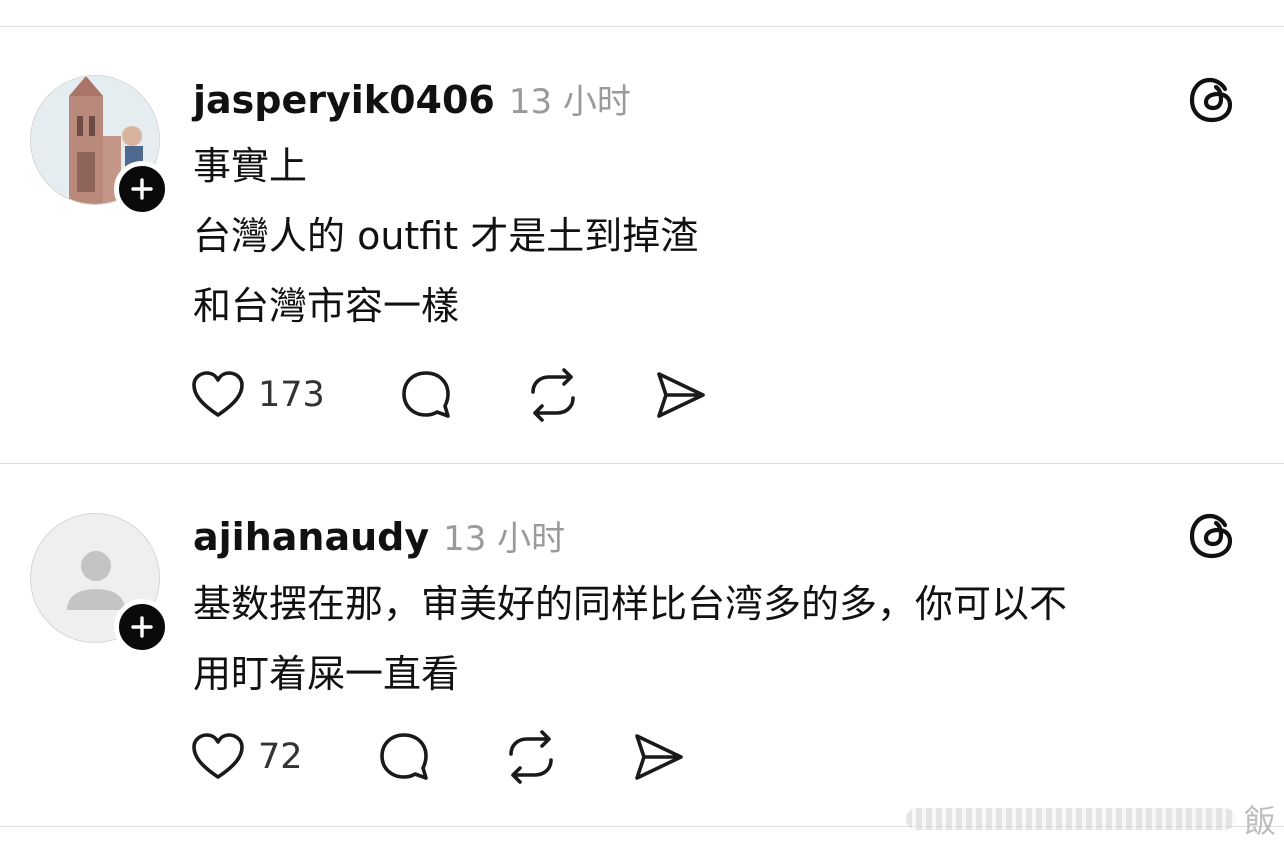  I want to click on like-button: 173, so click(257, 395).